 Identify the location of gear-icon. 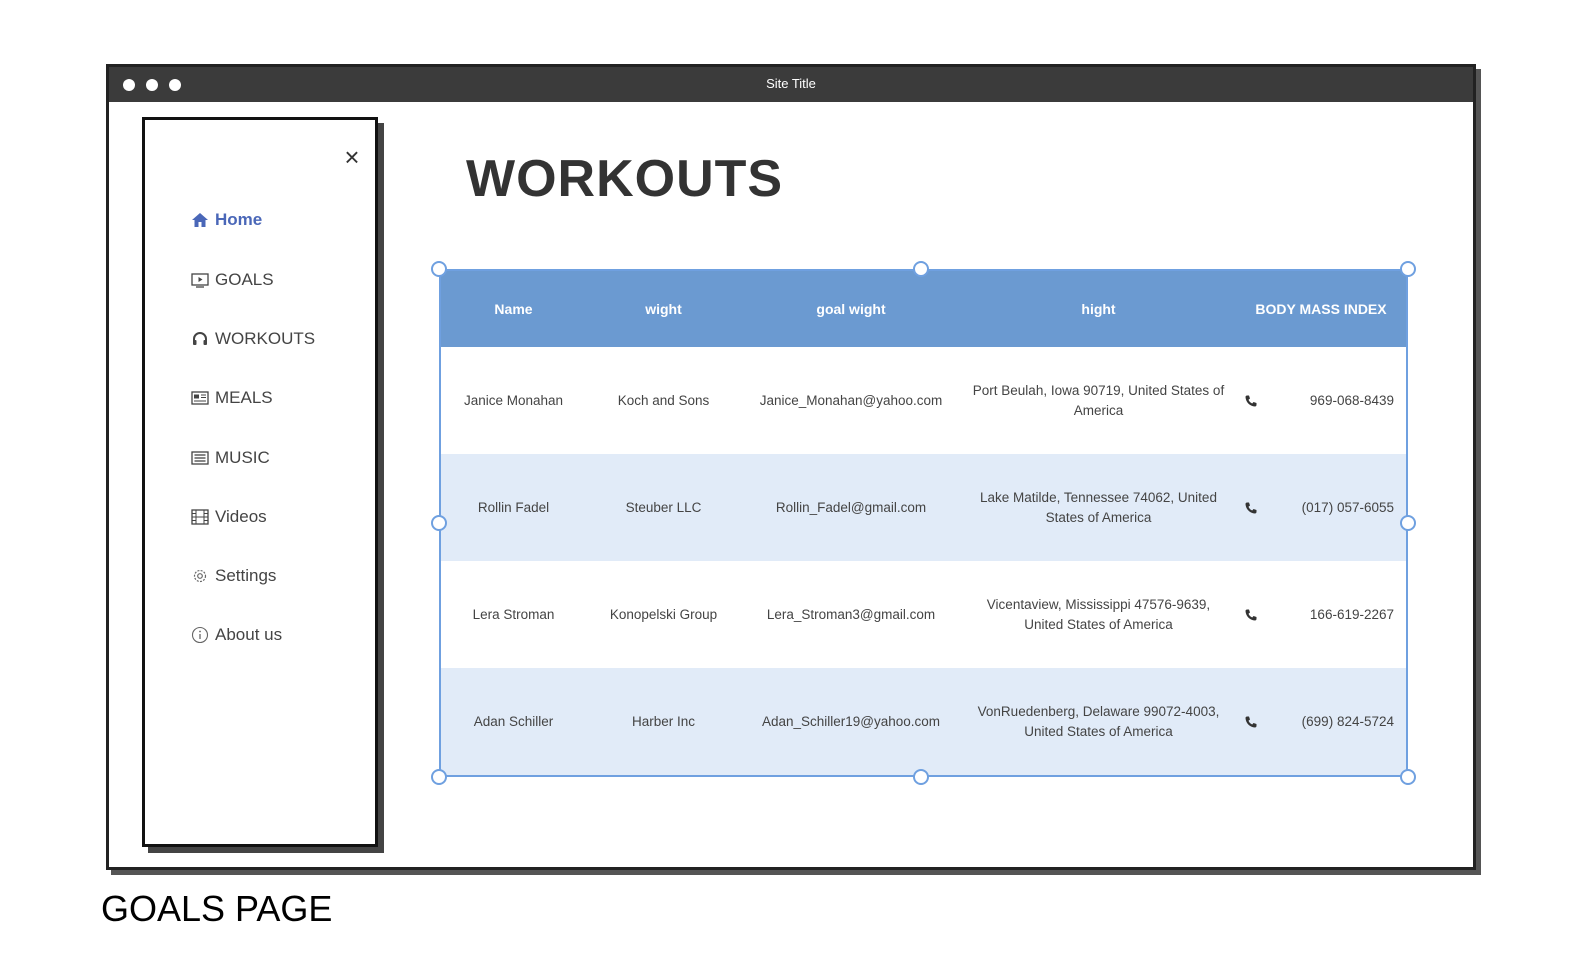
(200, 576).